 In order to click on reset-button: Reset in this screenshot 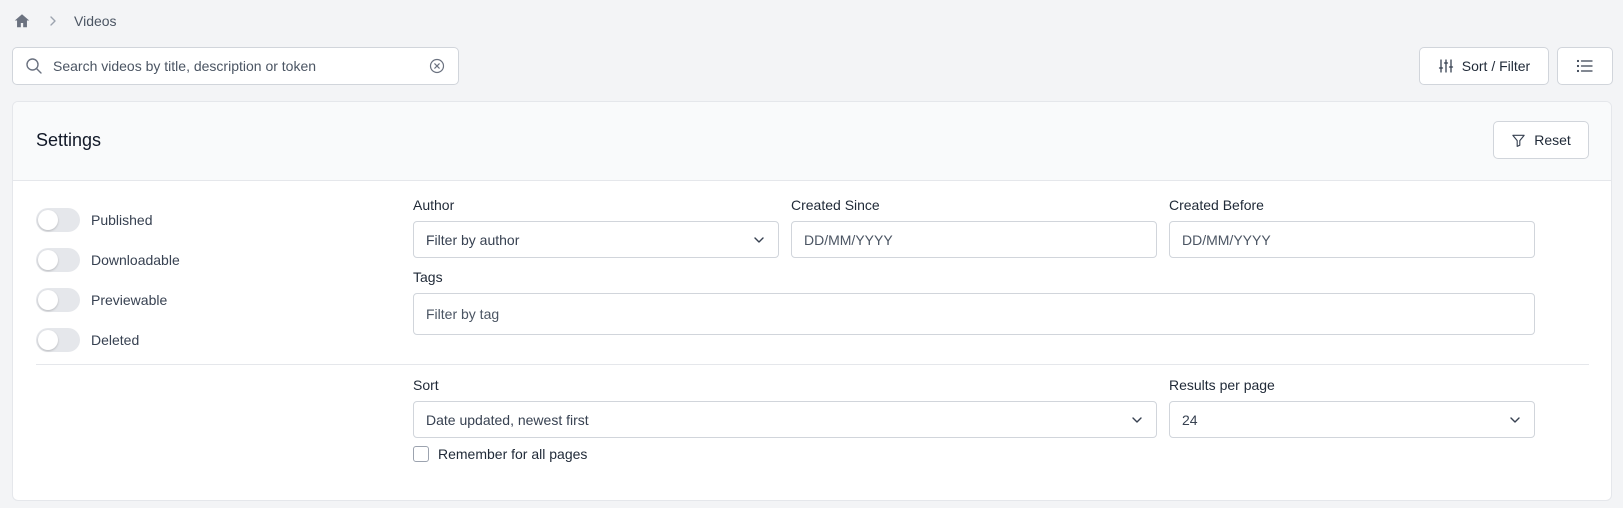, I will do `click(1541, 140)`.